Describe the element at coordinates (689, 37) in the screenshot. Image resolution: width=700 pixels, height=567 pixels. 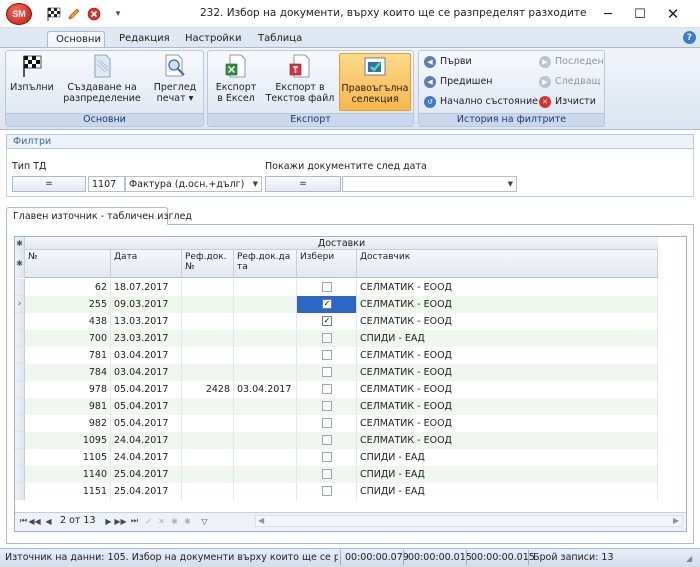
I see `help-icon: ?` at that location.